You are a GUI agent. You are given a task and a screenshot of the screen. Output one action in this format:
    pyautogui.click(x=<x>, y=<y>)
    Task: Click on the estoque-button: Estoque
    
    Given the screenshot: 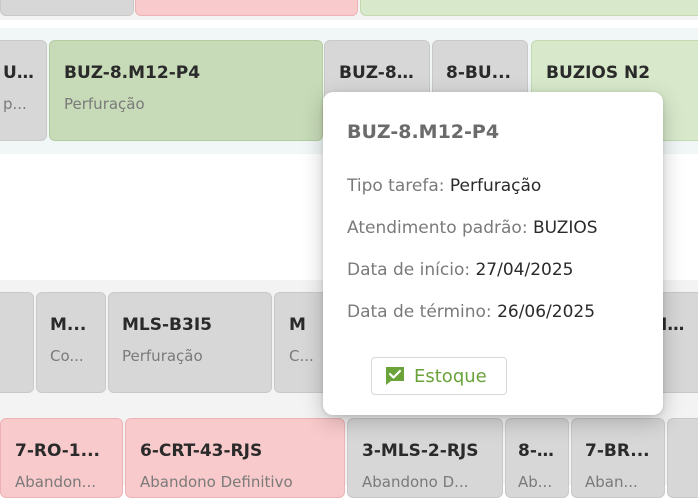 What is the action you would take?
    pyautogui.click(x=439, y=376)
    